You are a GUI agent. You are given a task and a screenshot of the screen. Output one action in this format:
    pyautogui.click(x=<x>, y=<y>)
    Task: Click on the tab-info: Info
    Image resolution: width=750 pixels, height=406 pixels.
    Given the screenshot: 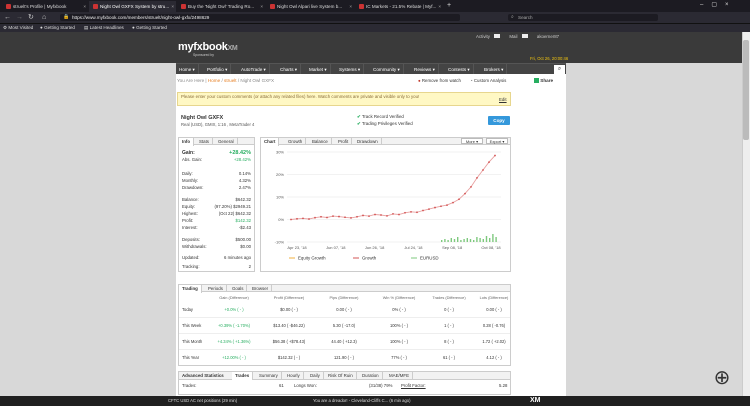 What is the action you would take?
    pyautogui.click(x=187, y=142)
    